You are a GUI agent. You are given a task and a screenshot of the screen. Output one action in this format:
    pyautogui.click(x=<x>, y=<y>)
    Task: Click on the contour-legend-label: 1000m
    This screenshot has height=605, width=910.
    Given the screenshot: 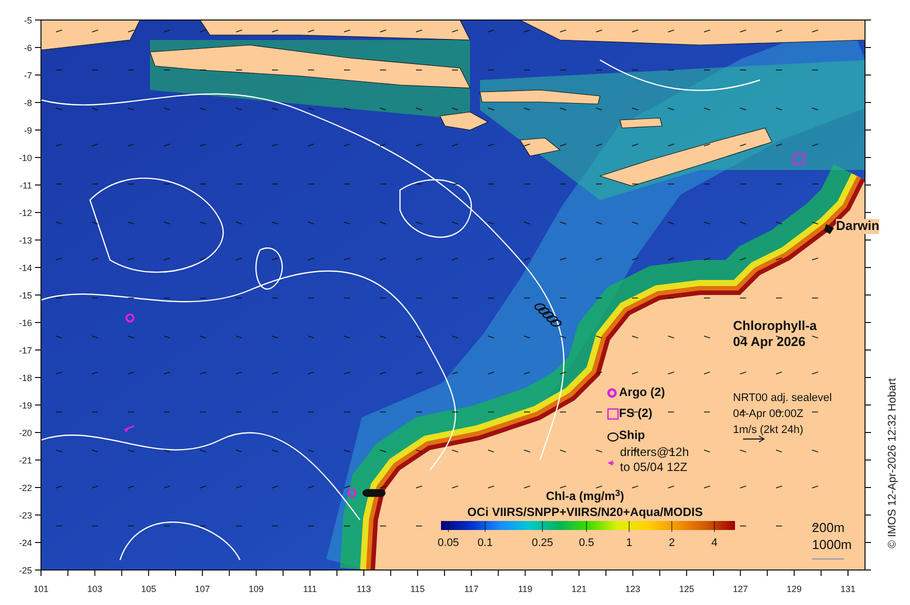 What is the action you would take?
    pyautogui.click(x=832, y=545)
    